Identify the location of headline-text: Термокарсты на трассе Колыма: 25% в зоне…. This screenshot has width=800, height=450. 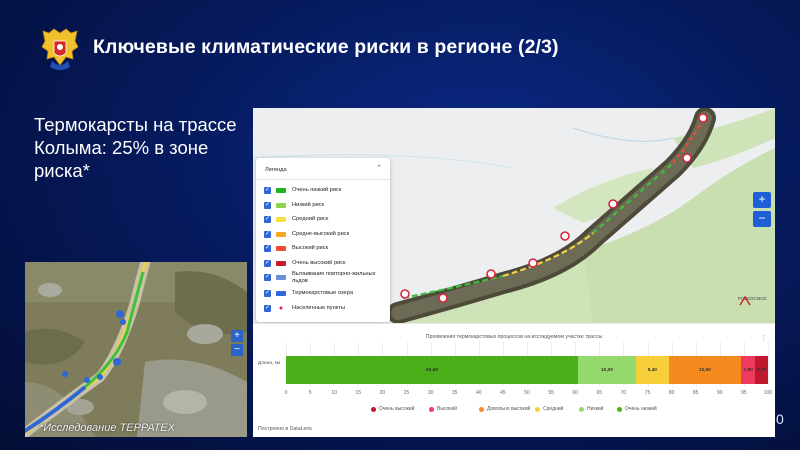
(135, 147).